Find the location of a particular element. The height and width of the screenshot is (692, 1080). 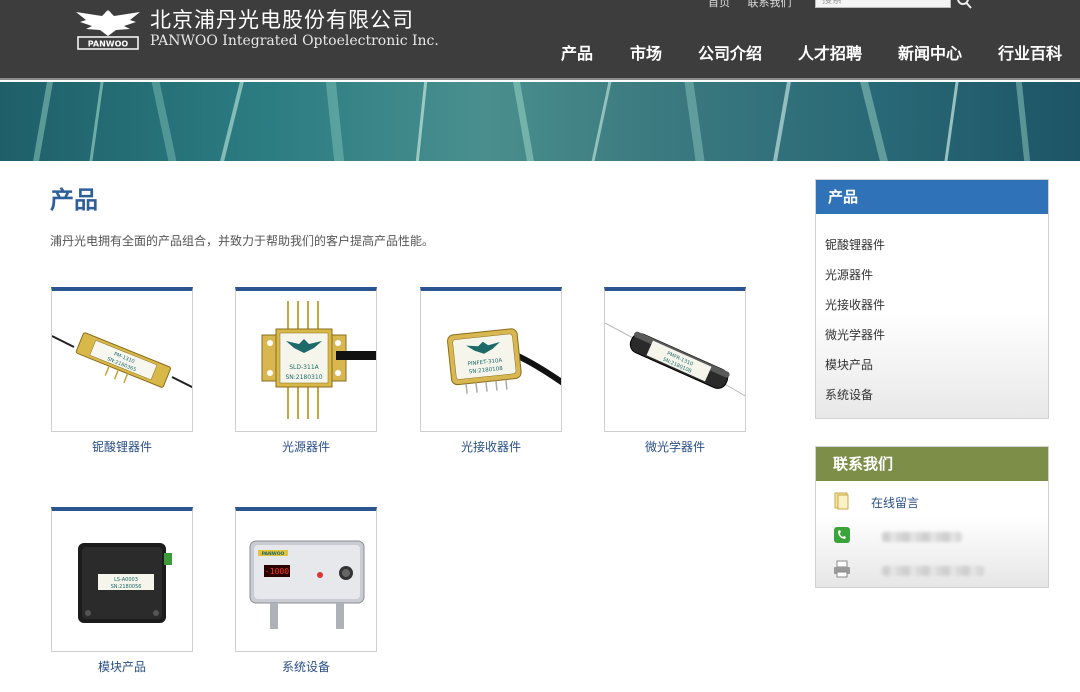

product-card-module: LS-A0003 SN:2180056 is located at coordinates (122, 579).